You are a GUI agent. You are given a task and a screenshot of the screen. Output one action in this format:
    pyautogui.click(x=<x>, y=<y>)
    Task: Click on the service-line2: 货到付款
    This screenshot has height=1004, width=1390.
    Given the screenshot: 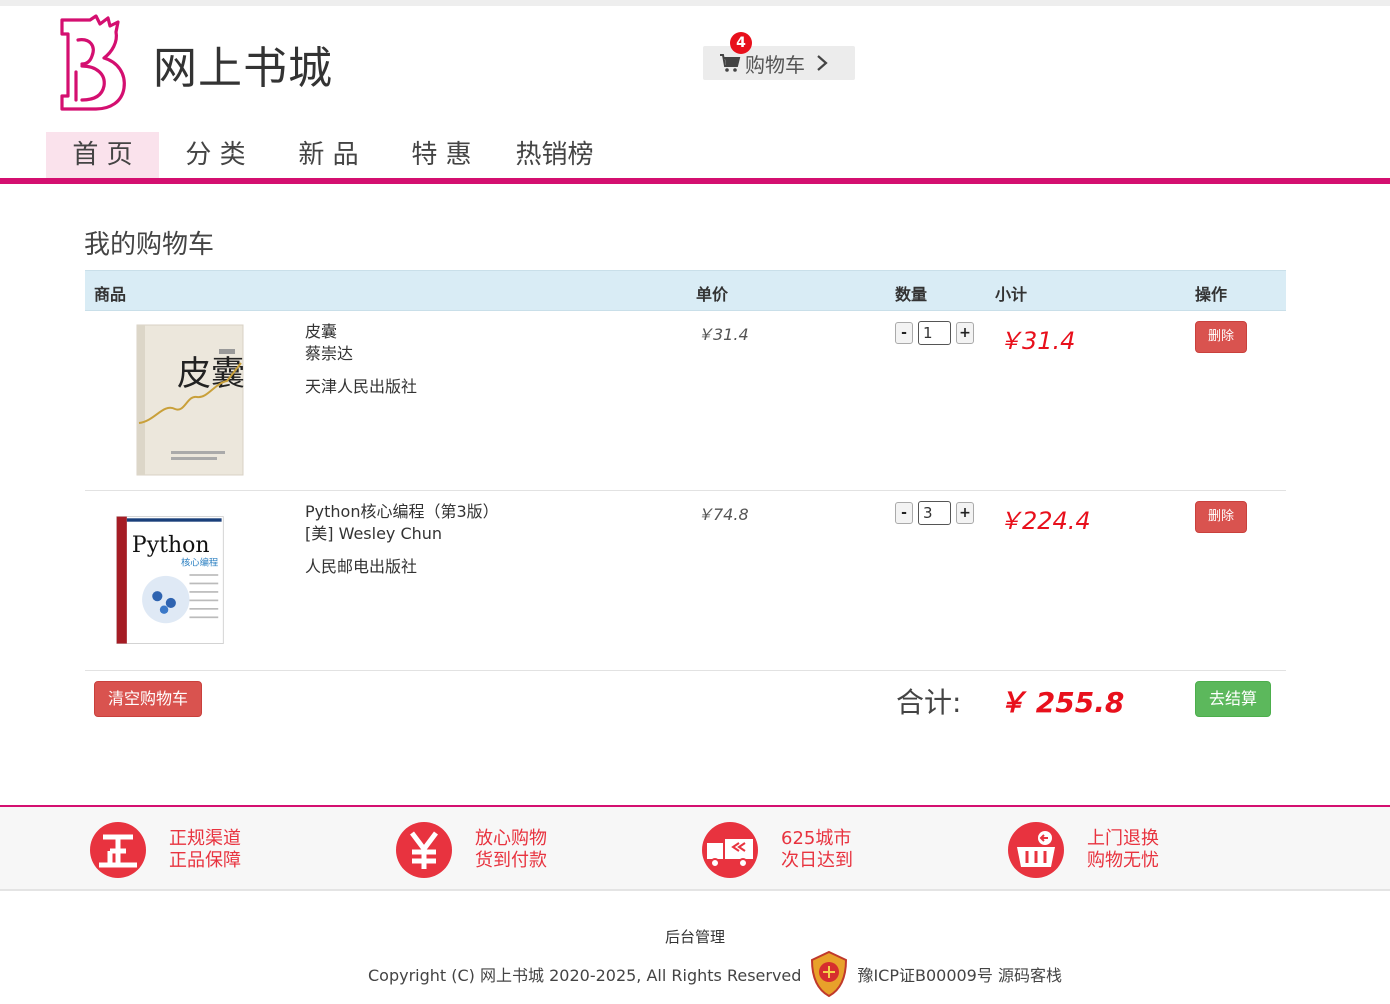 What is the action you would take?
    pyautogui.click(x=511, y=860)
    